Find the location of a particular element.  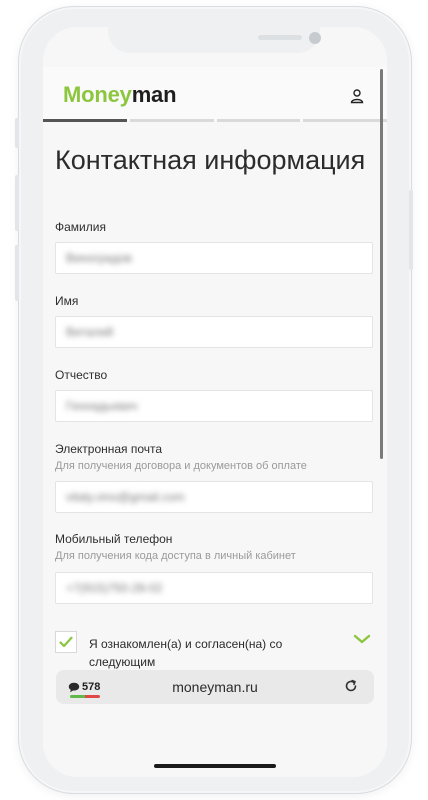

chevron-down-icon is located at coordinates (362, 639).